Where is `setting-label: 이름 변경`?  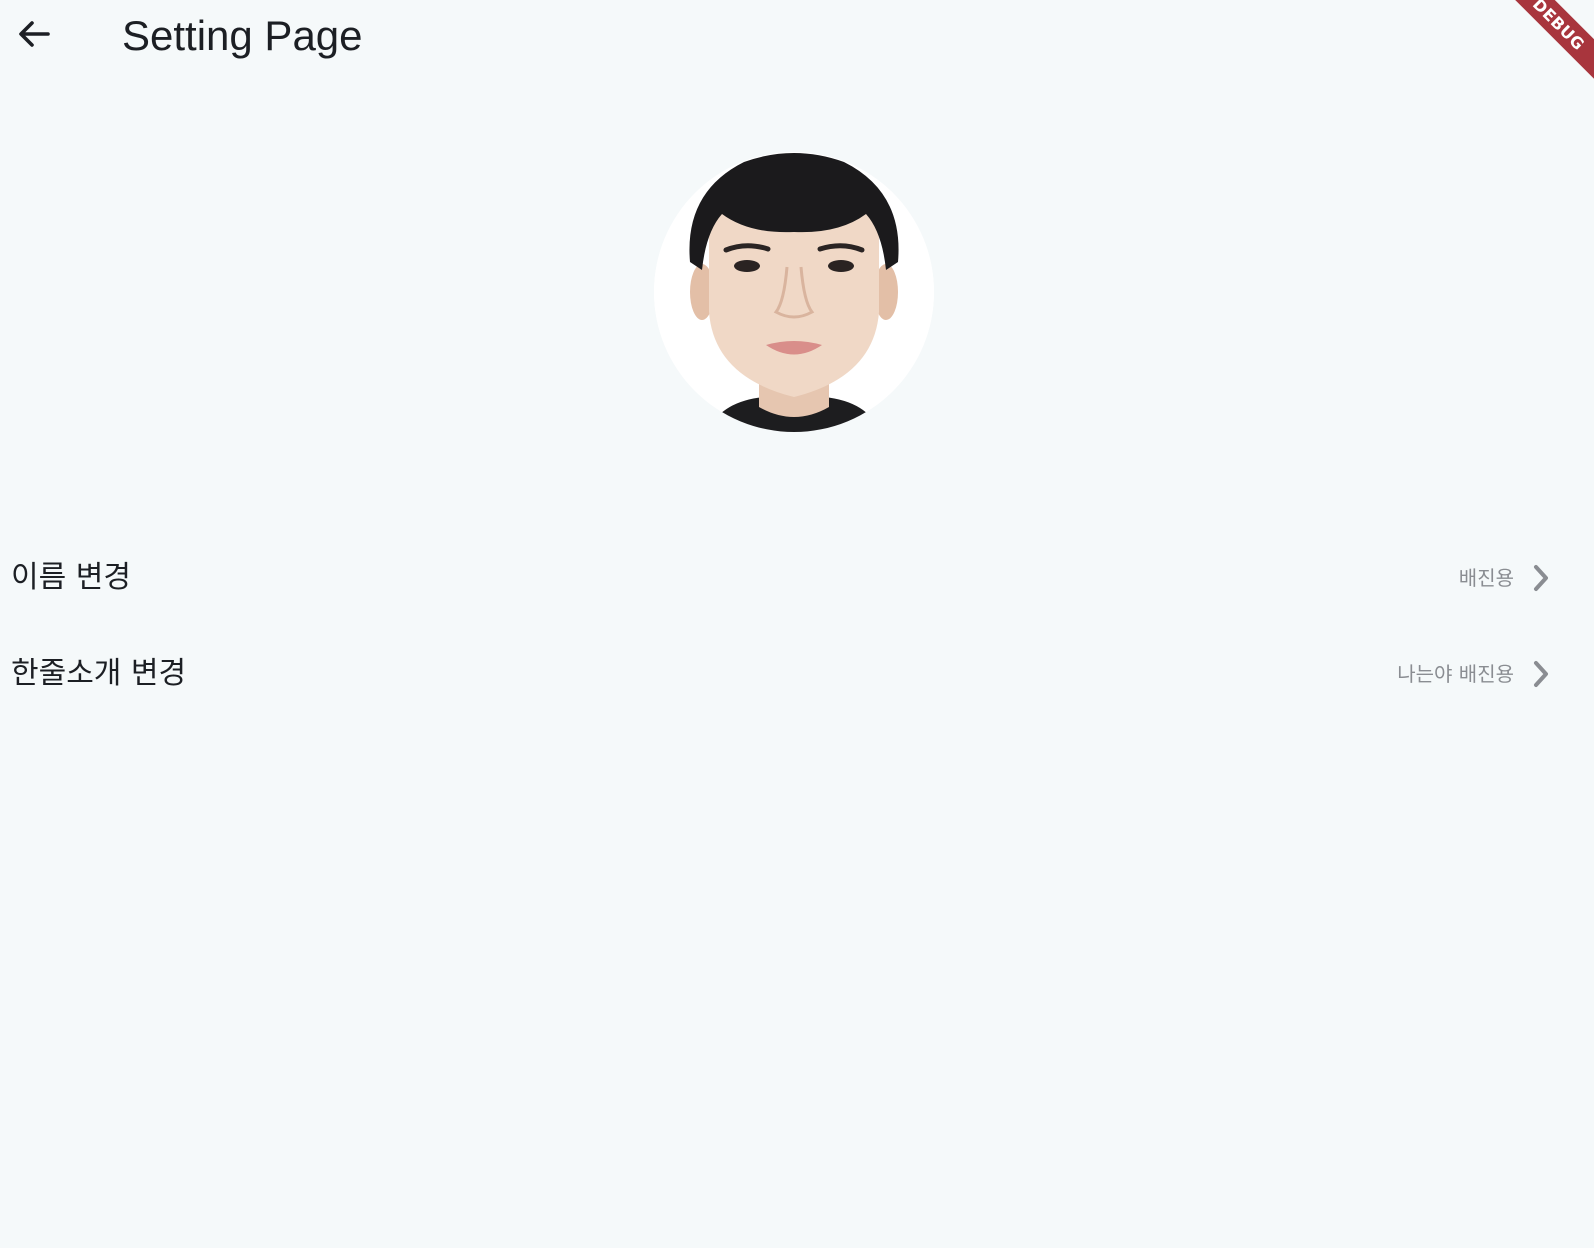
setting-label: 이름 변경 is located at coordinates (71, 577).